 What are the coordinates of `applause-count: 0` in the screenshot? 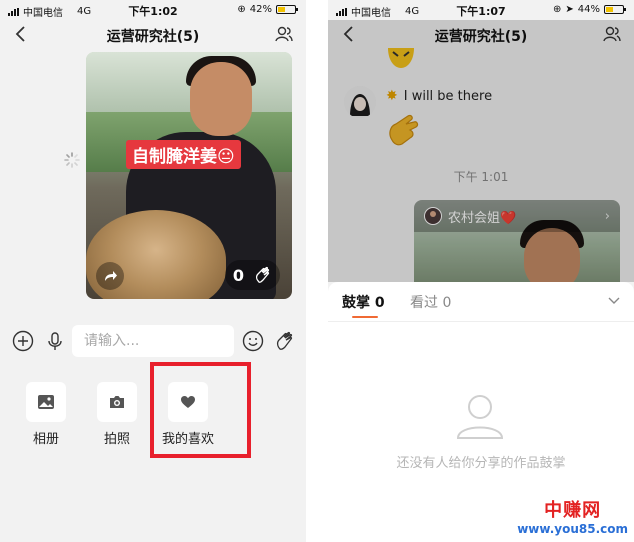 It's located at (238, 275).